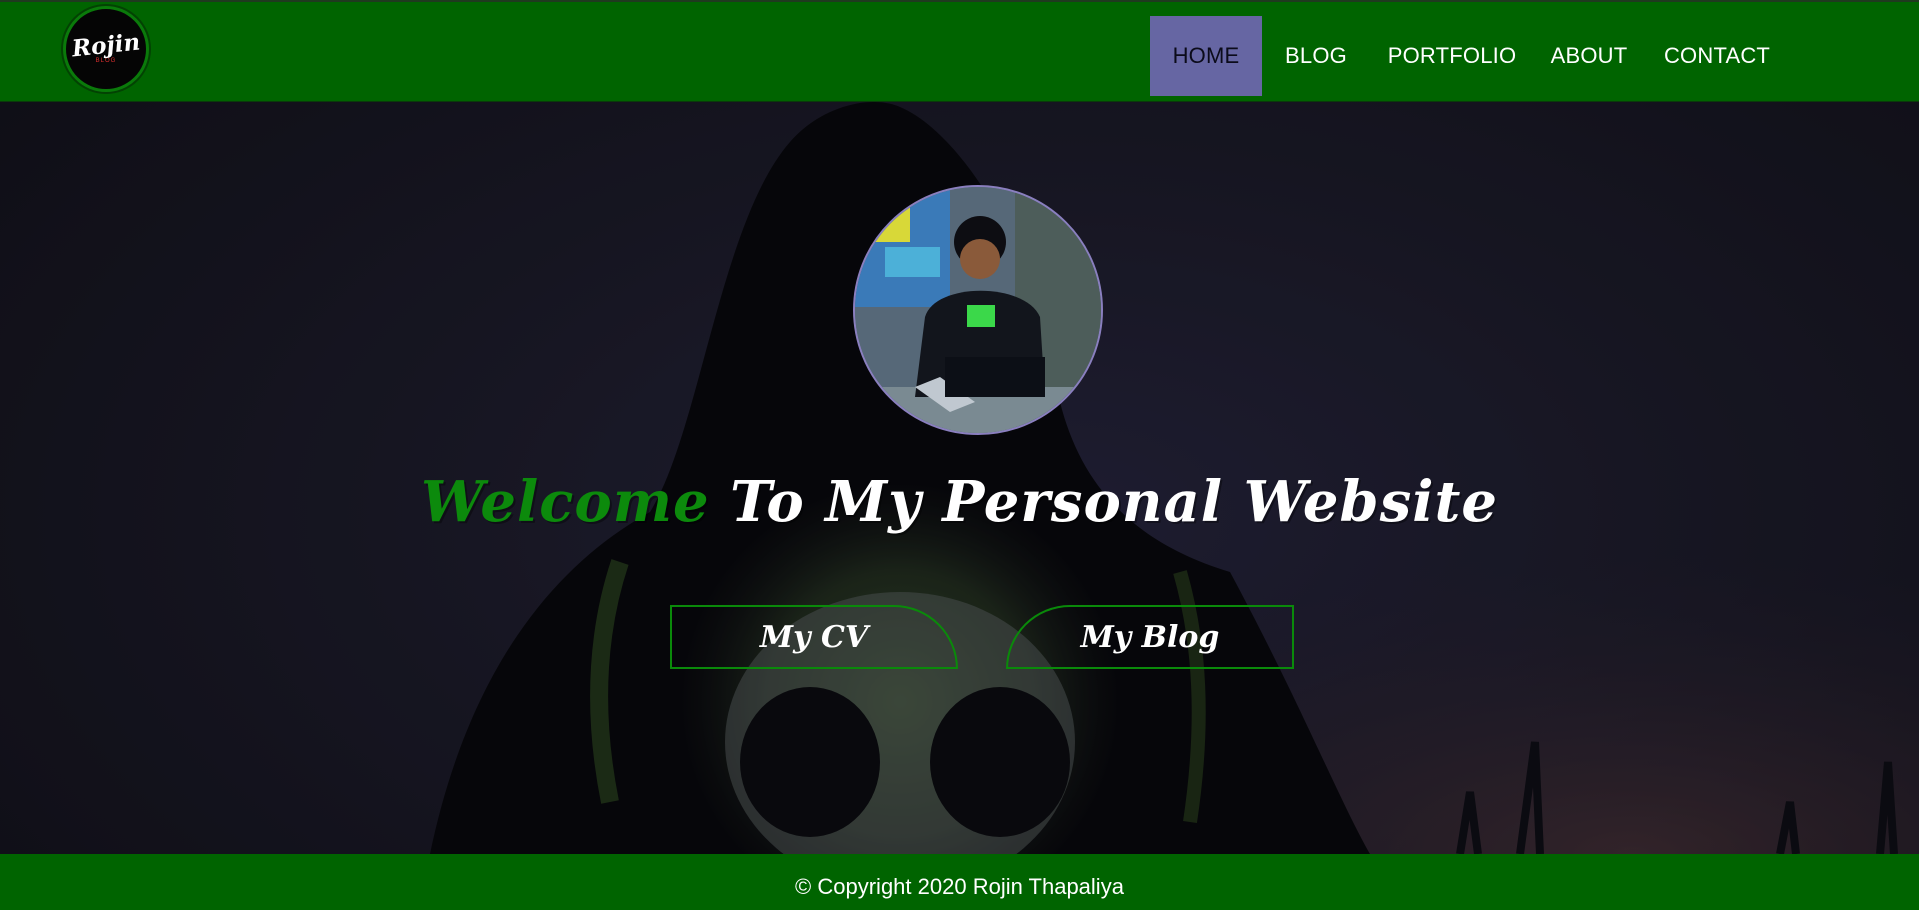 The height and width of the screenshot is (910, 1919). Describe the element at coordinates (565, 502) in the screenshot. I see `hero-title-accent: Welcome` at that location.